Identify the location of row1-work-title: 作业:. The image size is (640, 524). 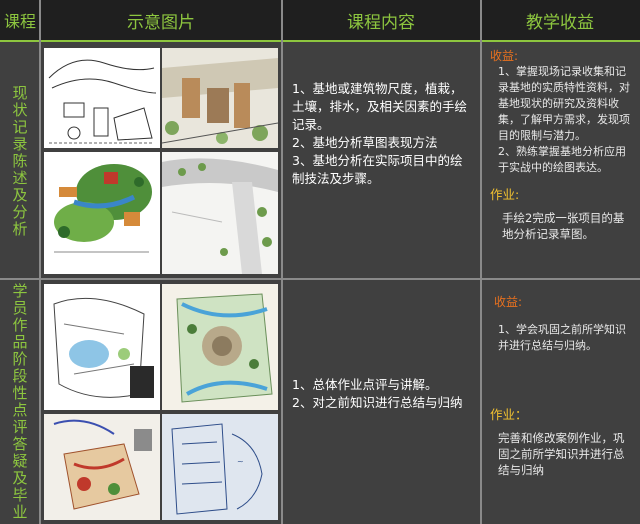
(505, 194).